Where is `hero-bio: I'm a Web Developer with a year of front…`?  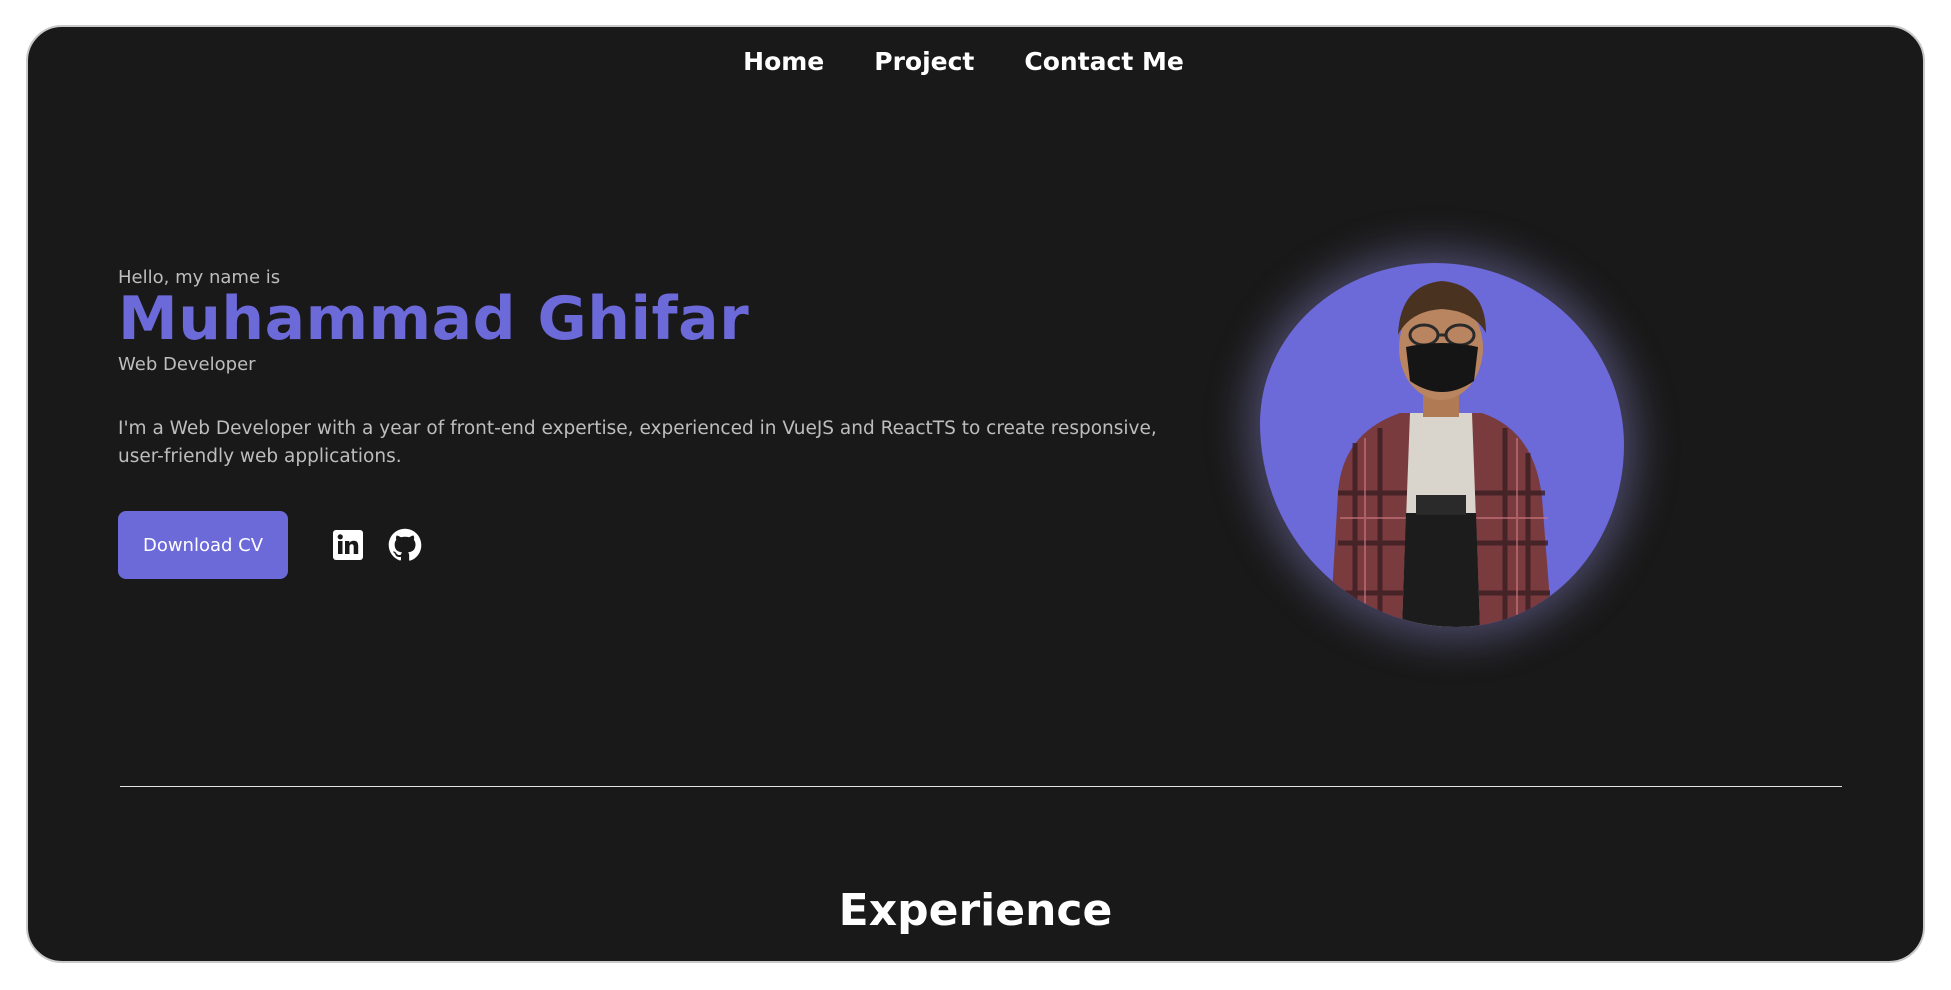 hero-bio: I'm a Web Developer with a year of front… is located at coordinates (637, 442).